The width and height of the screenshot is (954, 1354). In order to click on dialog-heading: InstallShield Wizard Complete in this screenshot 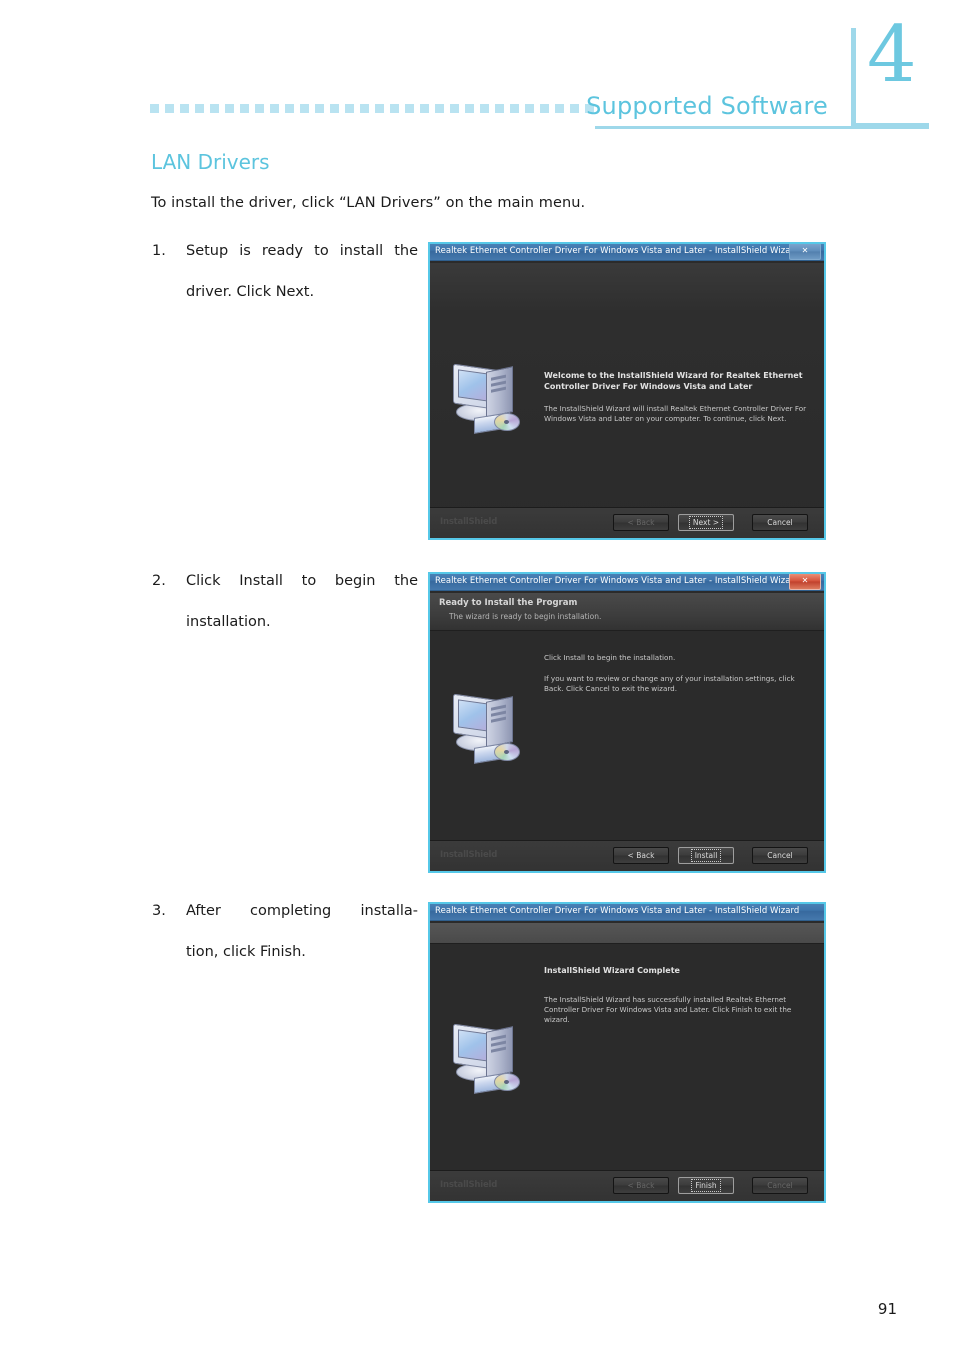, I will do `click(612, 970)`.